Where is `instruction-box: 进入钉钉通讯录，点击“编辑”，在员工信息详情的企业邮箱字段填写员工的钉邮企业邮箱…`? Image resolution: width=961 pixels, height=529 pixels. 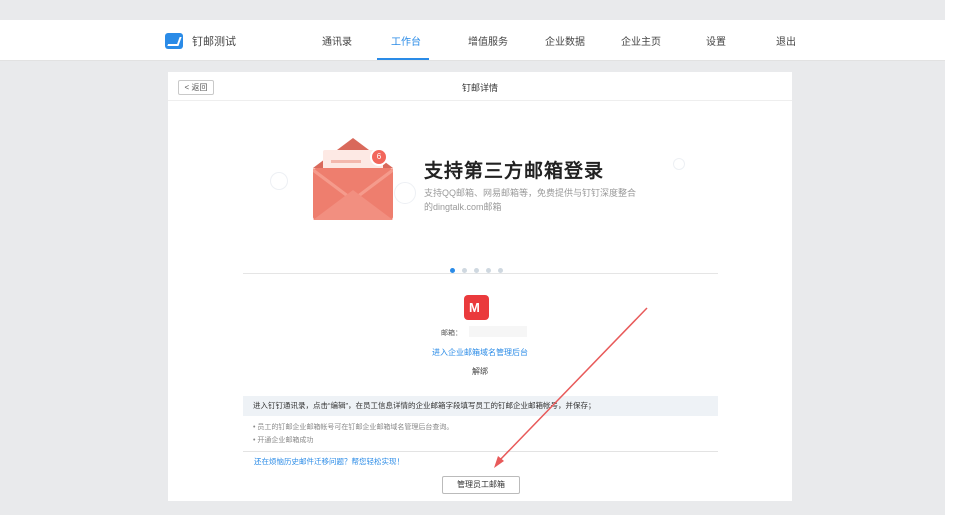
instruction-box: 进入钉钉通讯录，点击“编辑”，在员工信息详情的企业邮箱字段填写员工的钉邮企业邮箱… is located at coordinates (480, 406).